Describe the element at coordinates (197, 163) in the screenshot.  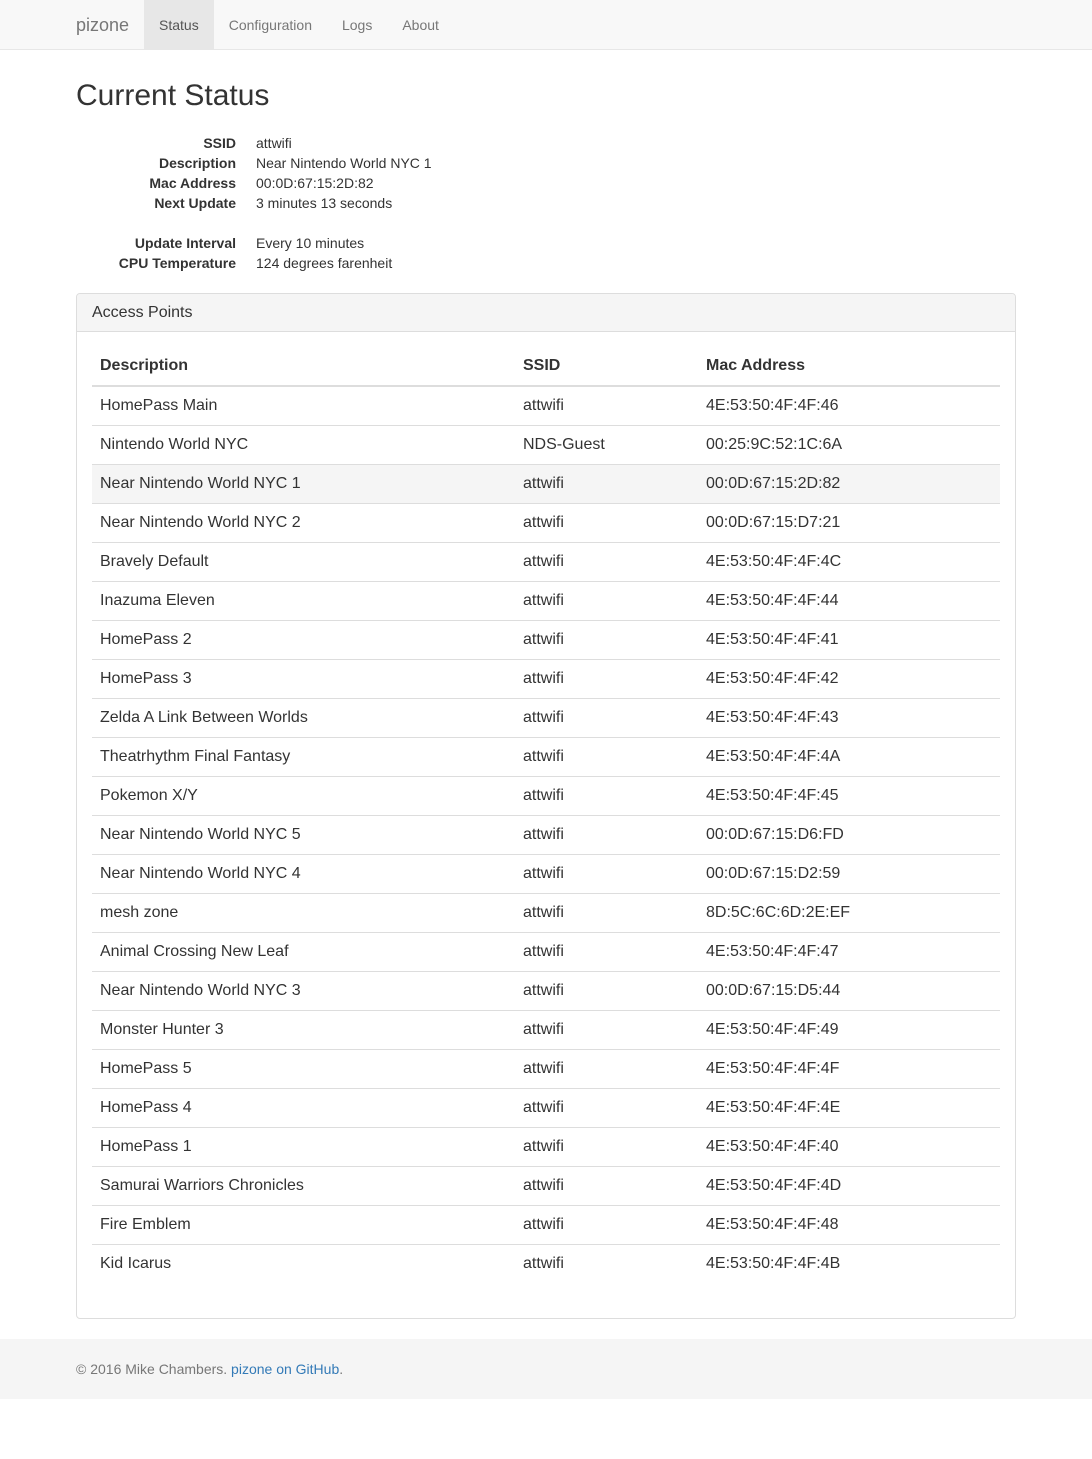
I see `description-label: Description` at that location.